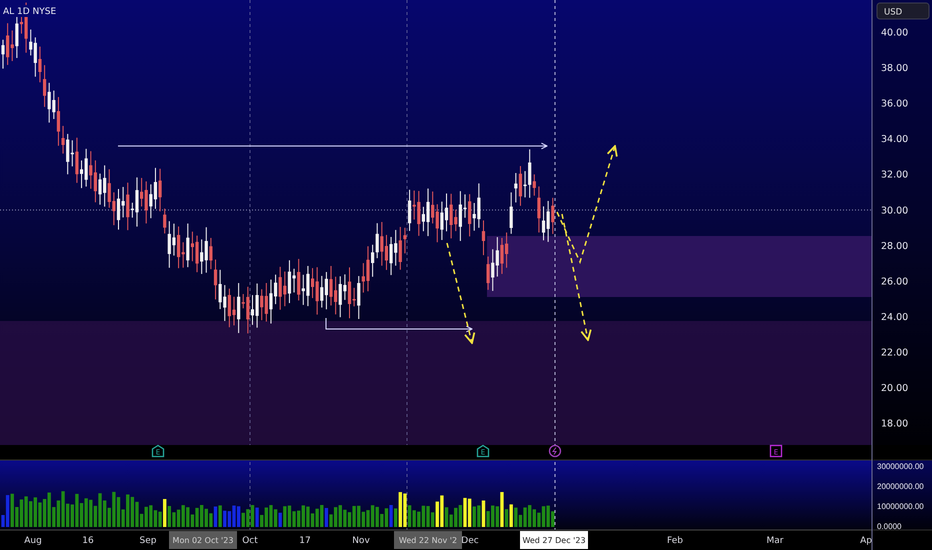 Image resolution: width=932 pixels, height=550 pixels. What do you see at coordinates (894, 352) in the screenshot?
I see `price-axis-label: 22.00` at bounding box center [894, 352].